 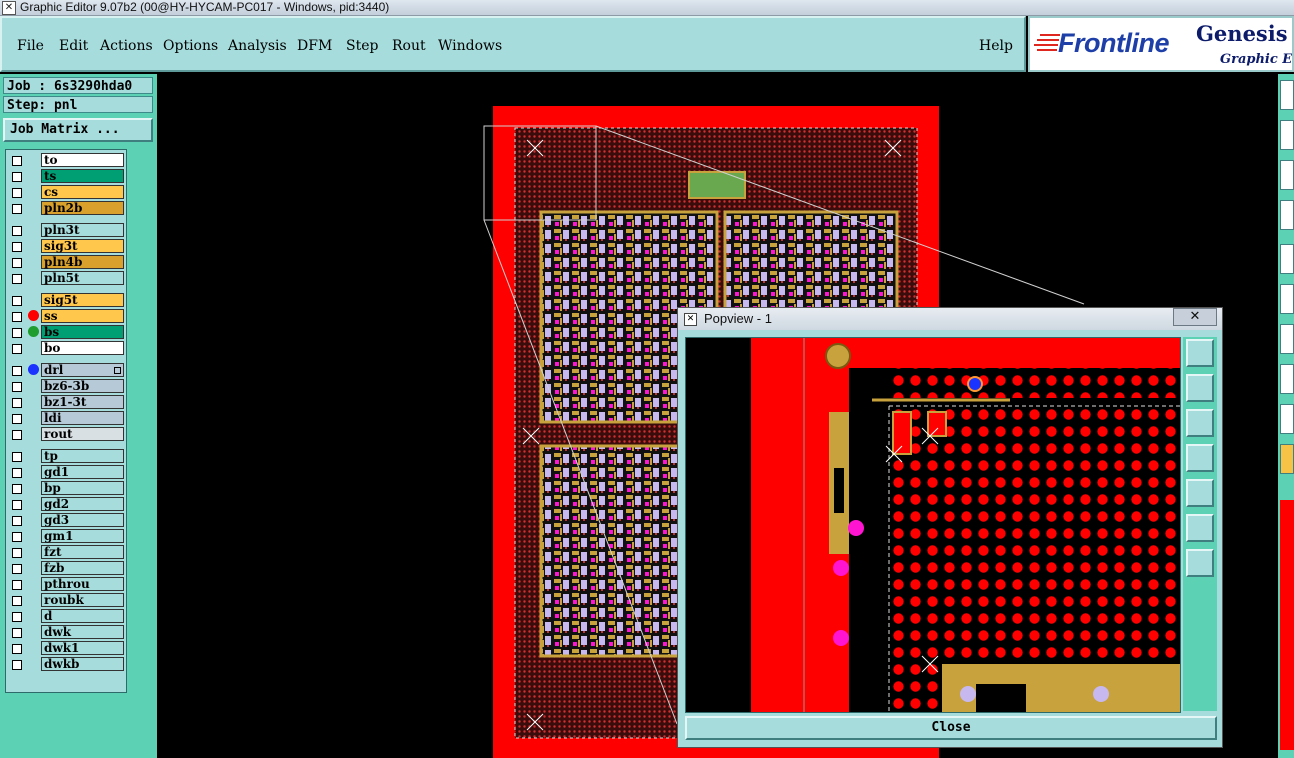 I want to click on popview-pan-left-button, so click(x=1200, y=458).